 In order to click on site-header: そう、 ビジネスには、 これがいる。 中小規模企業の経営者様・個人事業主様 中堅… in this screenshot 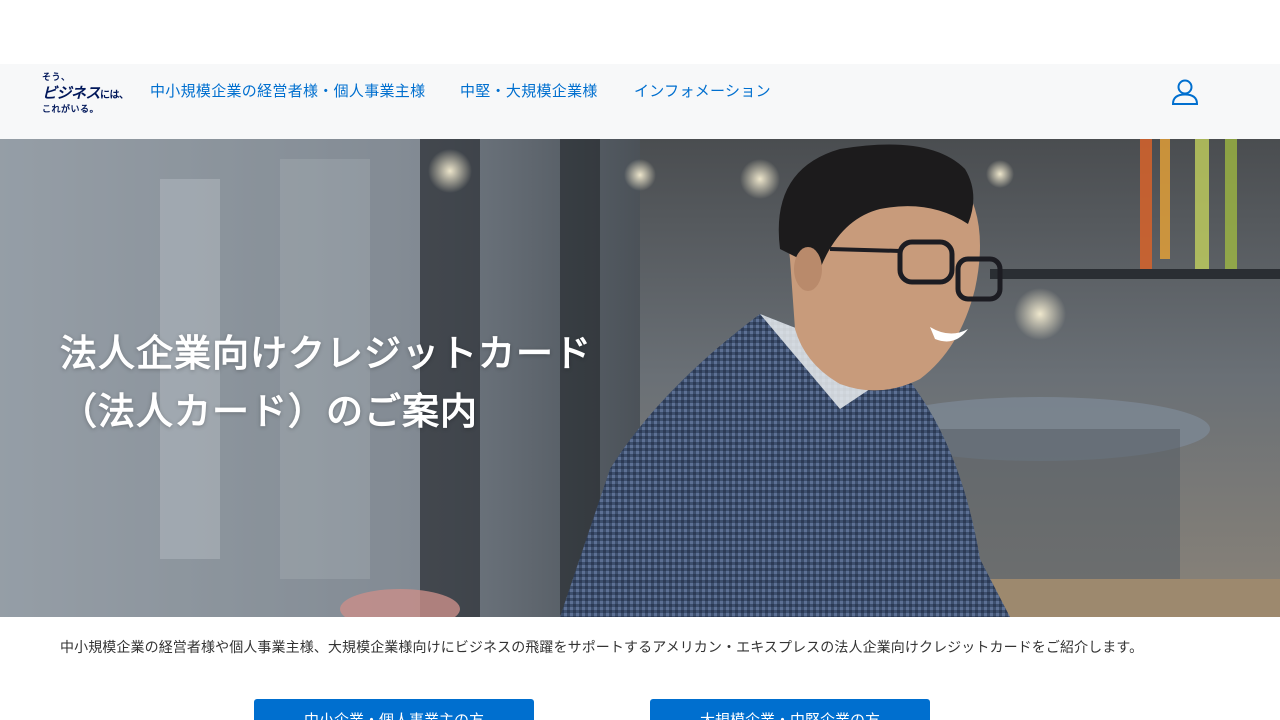, I will do `click(640, 101)`.